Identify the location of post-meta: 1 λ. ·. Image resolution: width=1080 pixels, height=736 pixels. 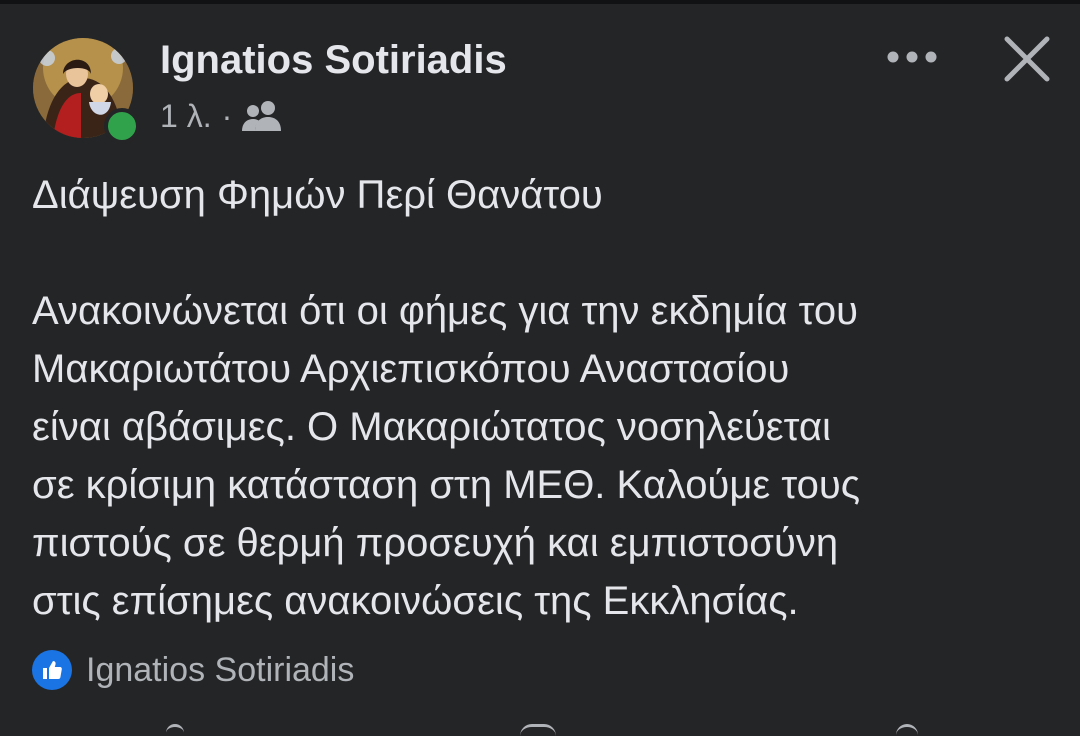
(222, 116).